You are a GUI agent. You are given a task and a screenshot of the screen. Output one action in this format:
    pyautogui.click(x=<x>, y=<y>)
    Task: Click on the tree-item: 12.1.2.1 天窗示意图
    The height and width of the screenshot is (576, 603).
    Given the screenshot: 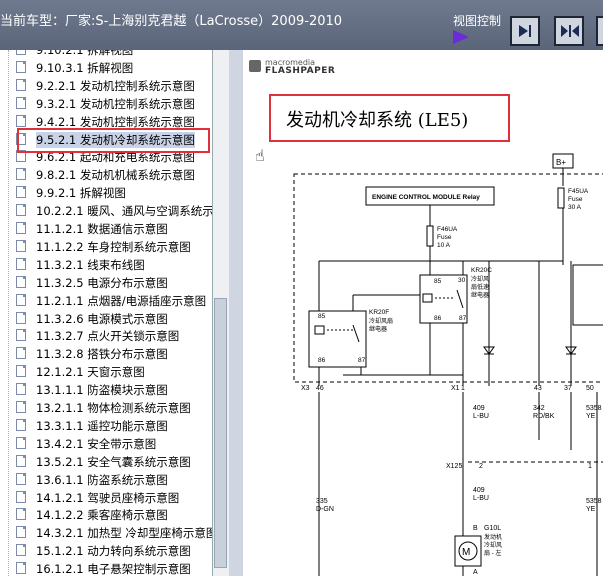 What is the action you would take?
    pyautogui.click(x=106, y=372)
    